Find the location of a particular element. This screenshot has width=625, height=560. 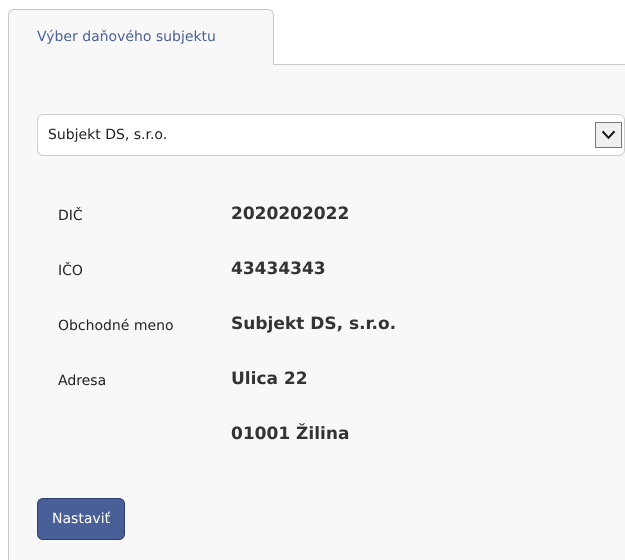

field-value: 2020202022 is located at coordinates (290, 214).